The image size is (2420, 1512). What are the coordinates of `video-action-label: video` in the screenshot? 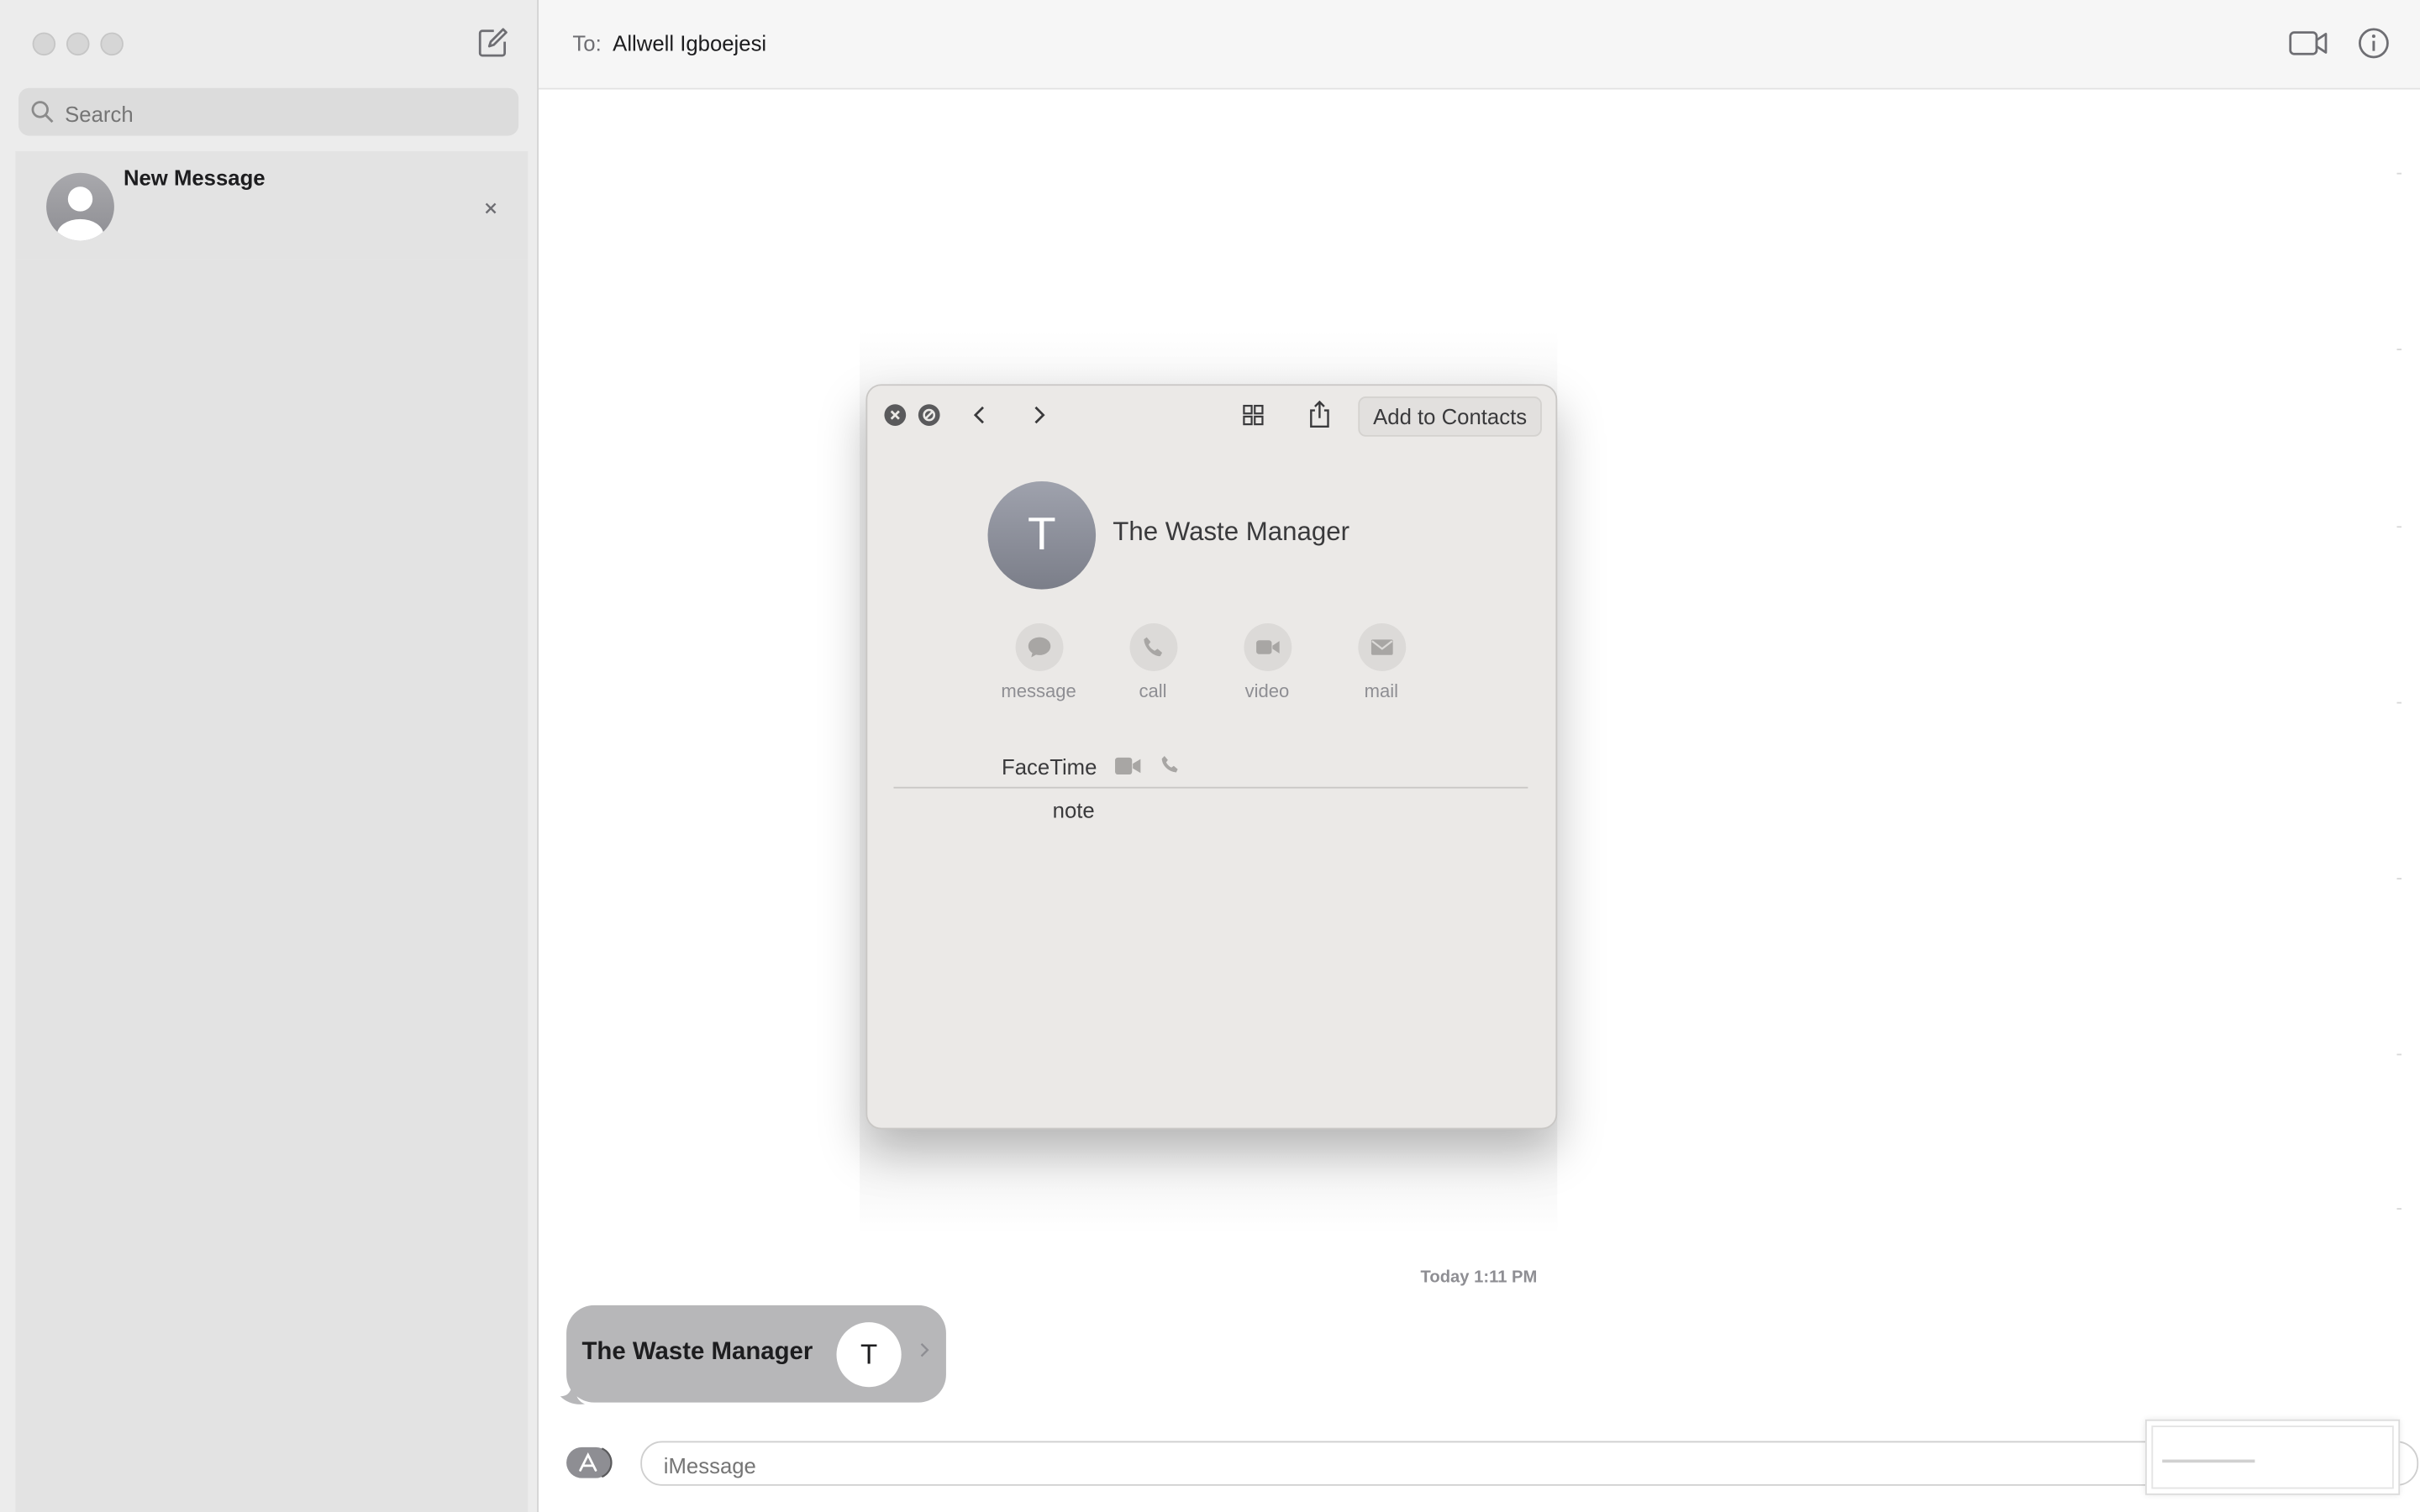 It's located at (1267, 691).